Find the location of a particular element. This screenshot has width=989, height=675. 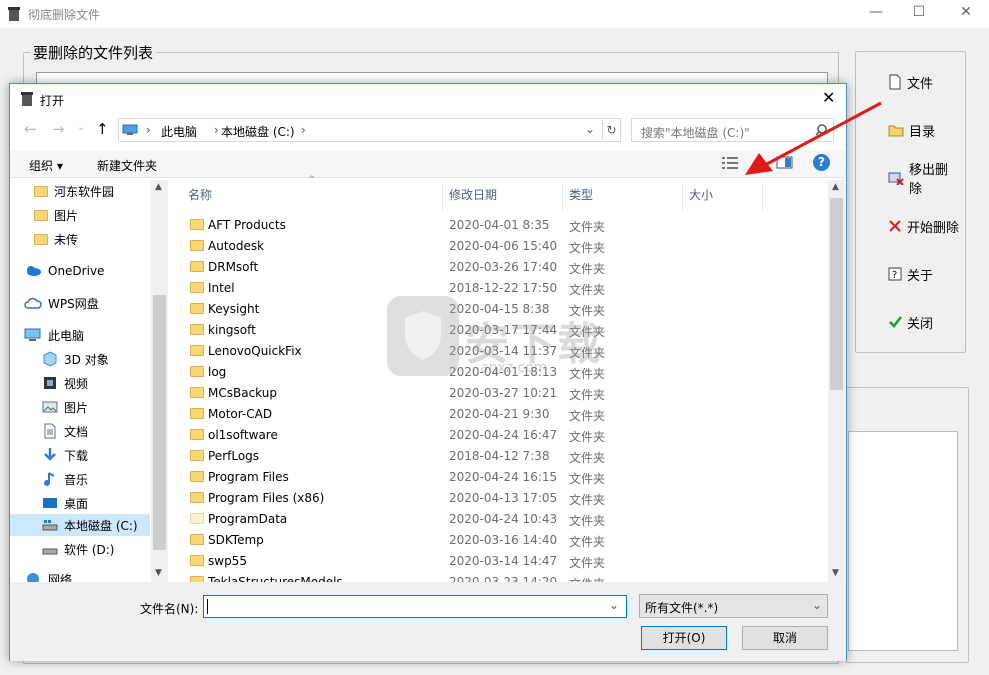

file-date: 2020-03-16 14:40 is located at coordinates (503, 540).